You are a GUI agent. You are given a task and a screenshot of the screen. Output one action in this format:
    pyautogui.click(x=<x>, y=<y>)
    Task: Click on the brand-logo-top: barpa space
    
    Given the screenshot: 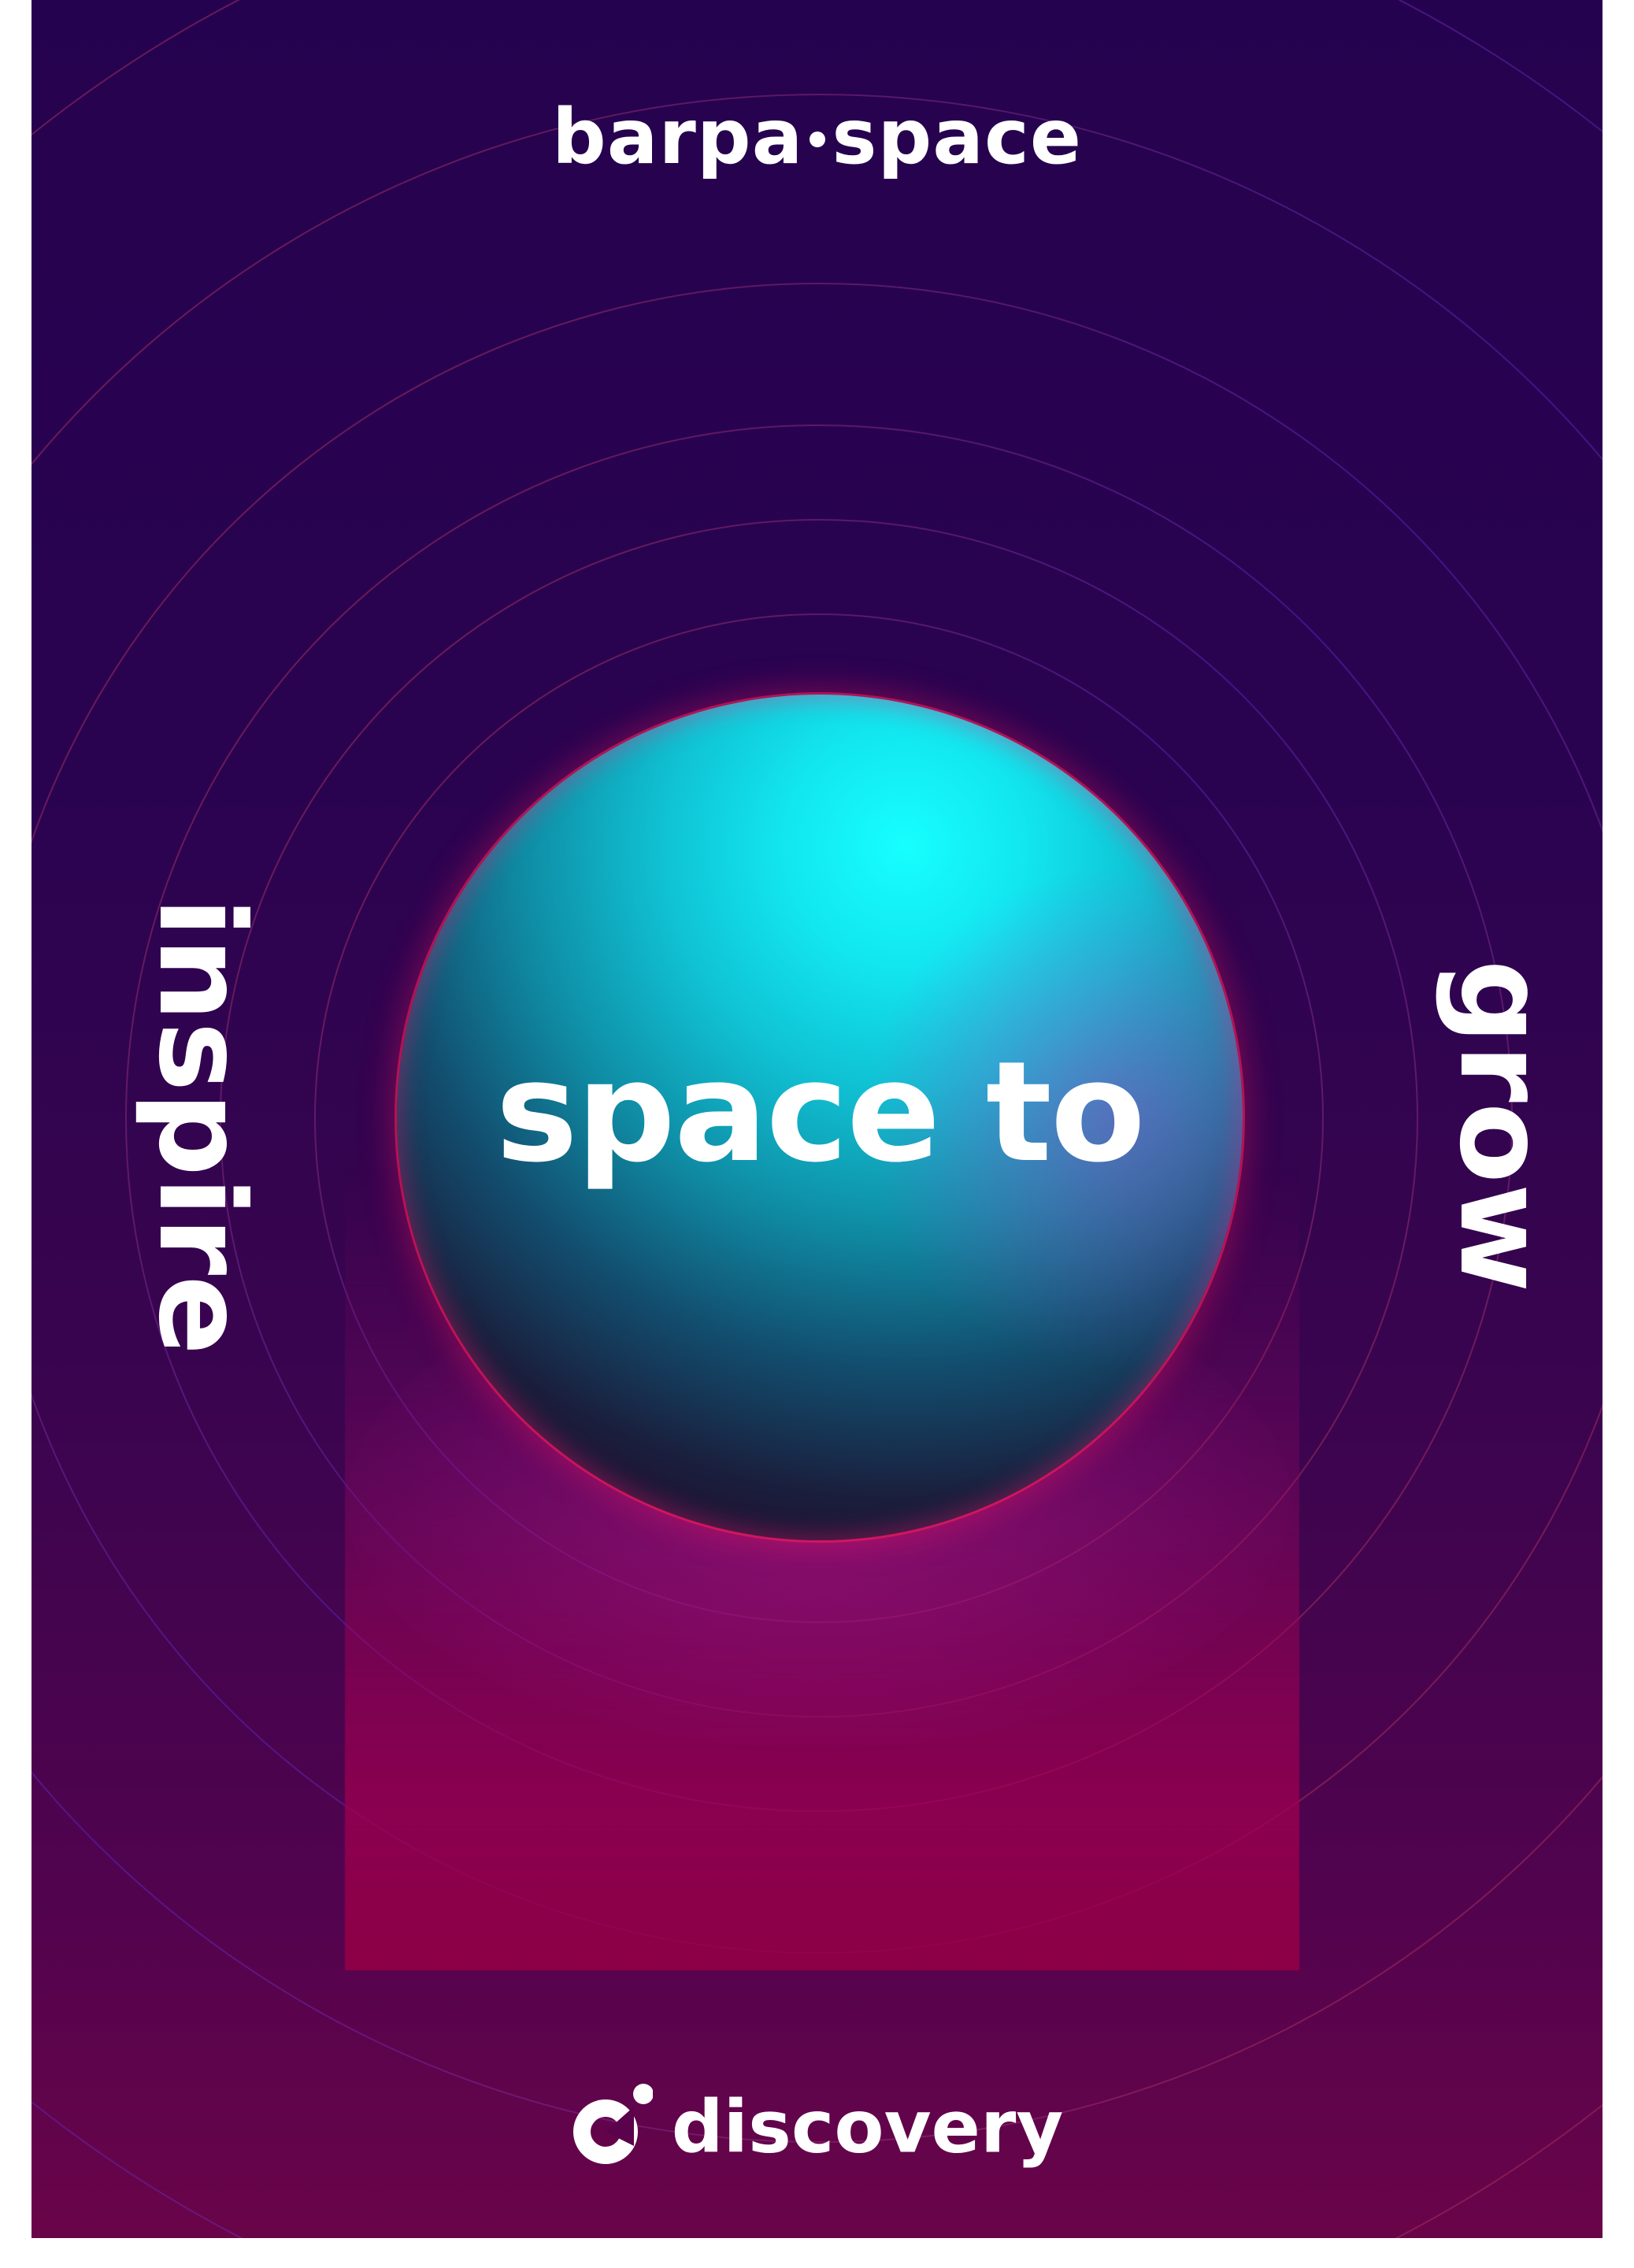 What is the action you would take?
    pyautogui.click(x=817, y=137)
    